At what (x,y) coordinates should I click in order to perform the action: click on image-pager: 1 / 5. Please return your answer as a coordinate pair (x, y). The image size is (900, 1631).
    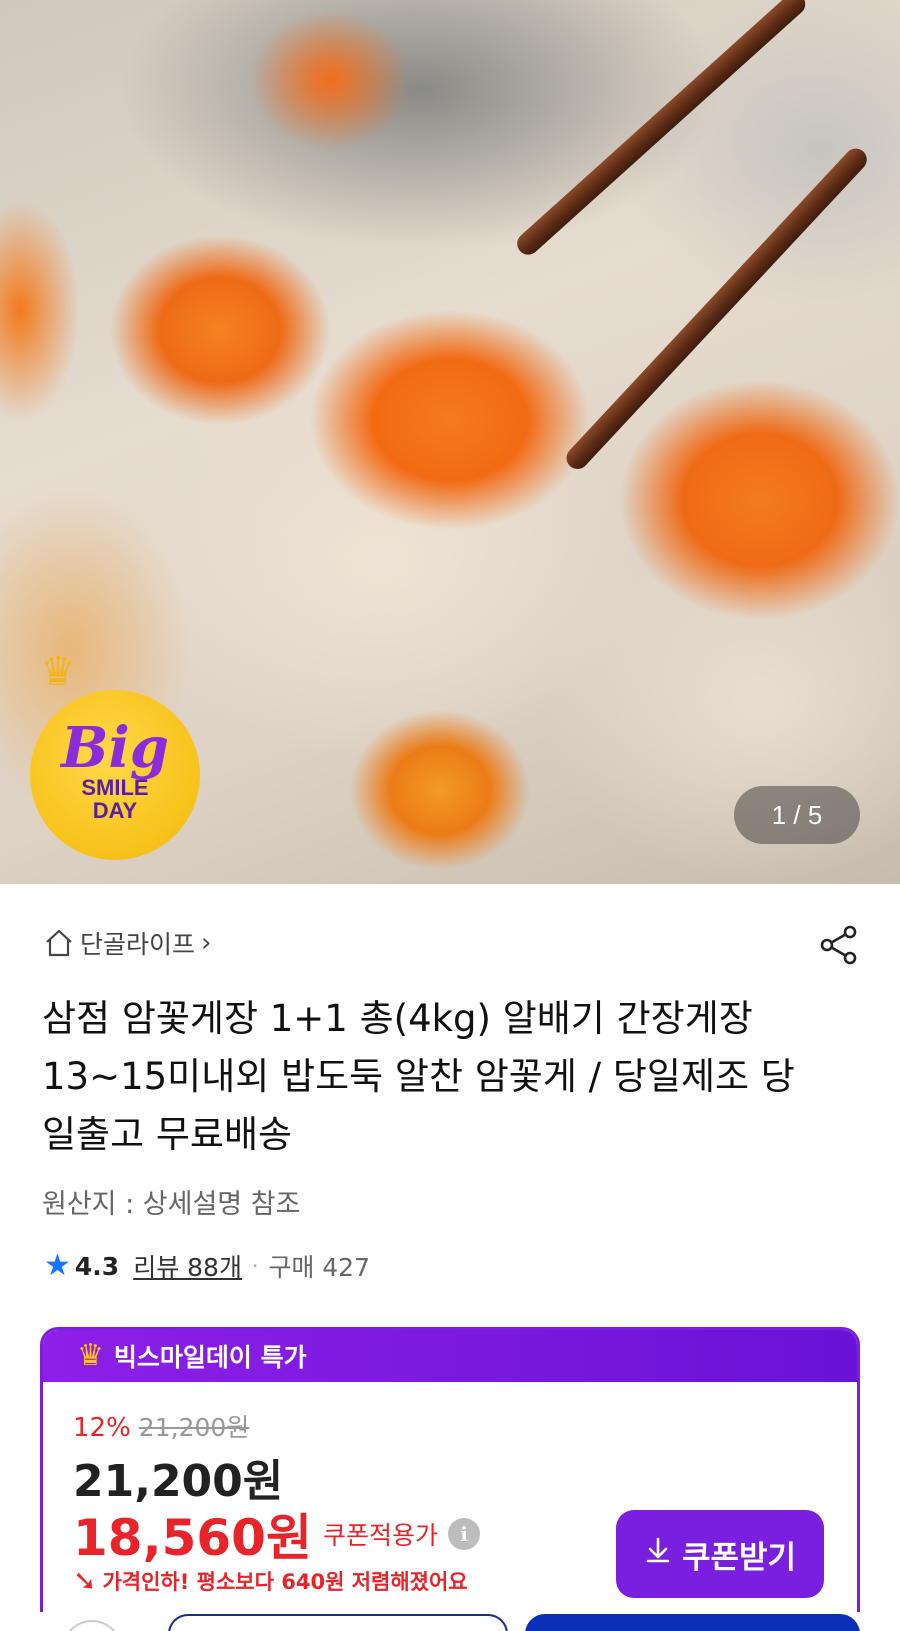
    Looking at the image, I should click on (797, 815).